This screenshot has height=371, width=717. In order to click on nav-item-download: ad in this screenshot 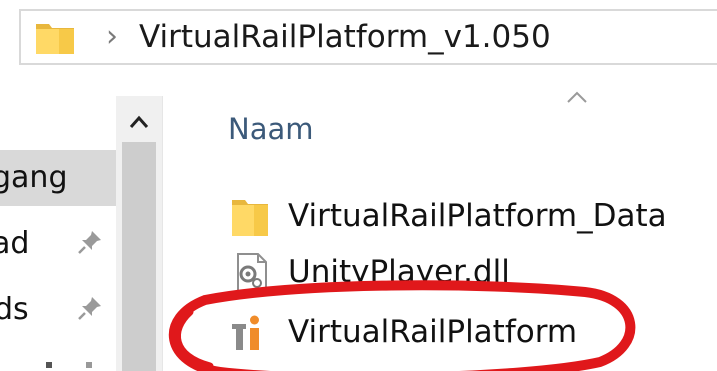, I will do `click(58, 244)`.